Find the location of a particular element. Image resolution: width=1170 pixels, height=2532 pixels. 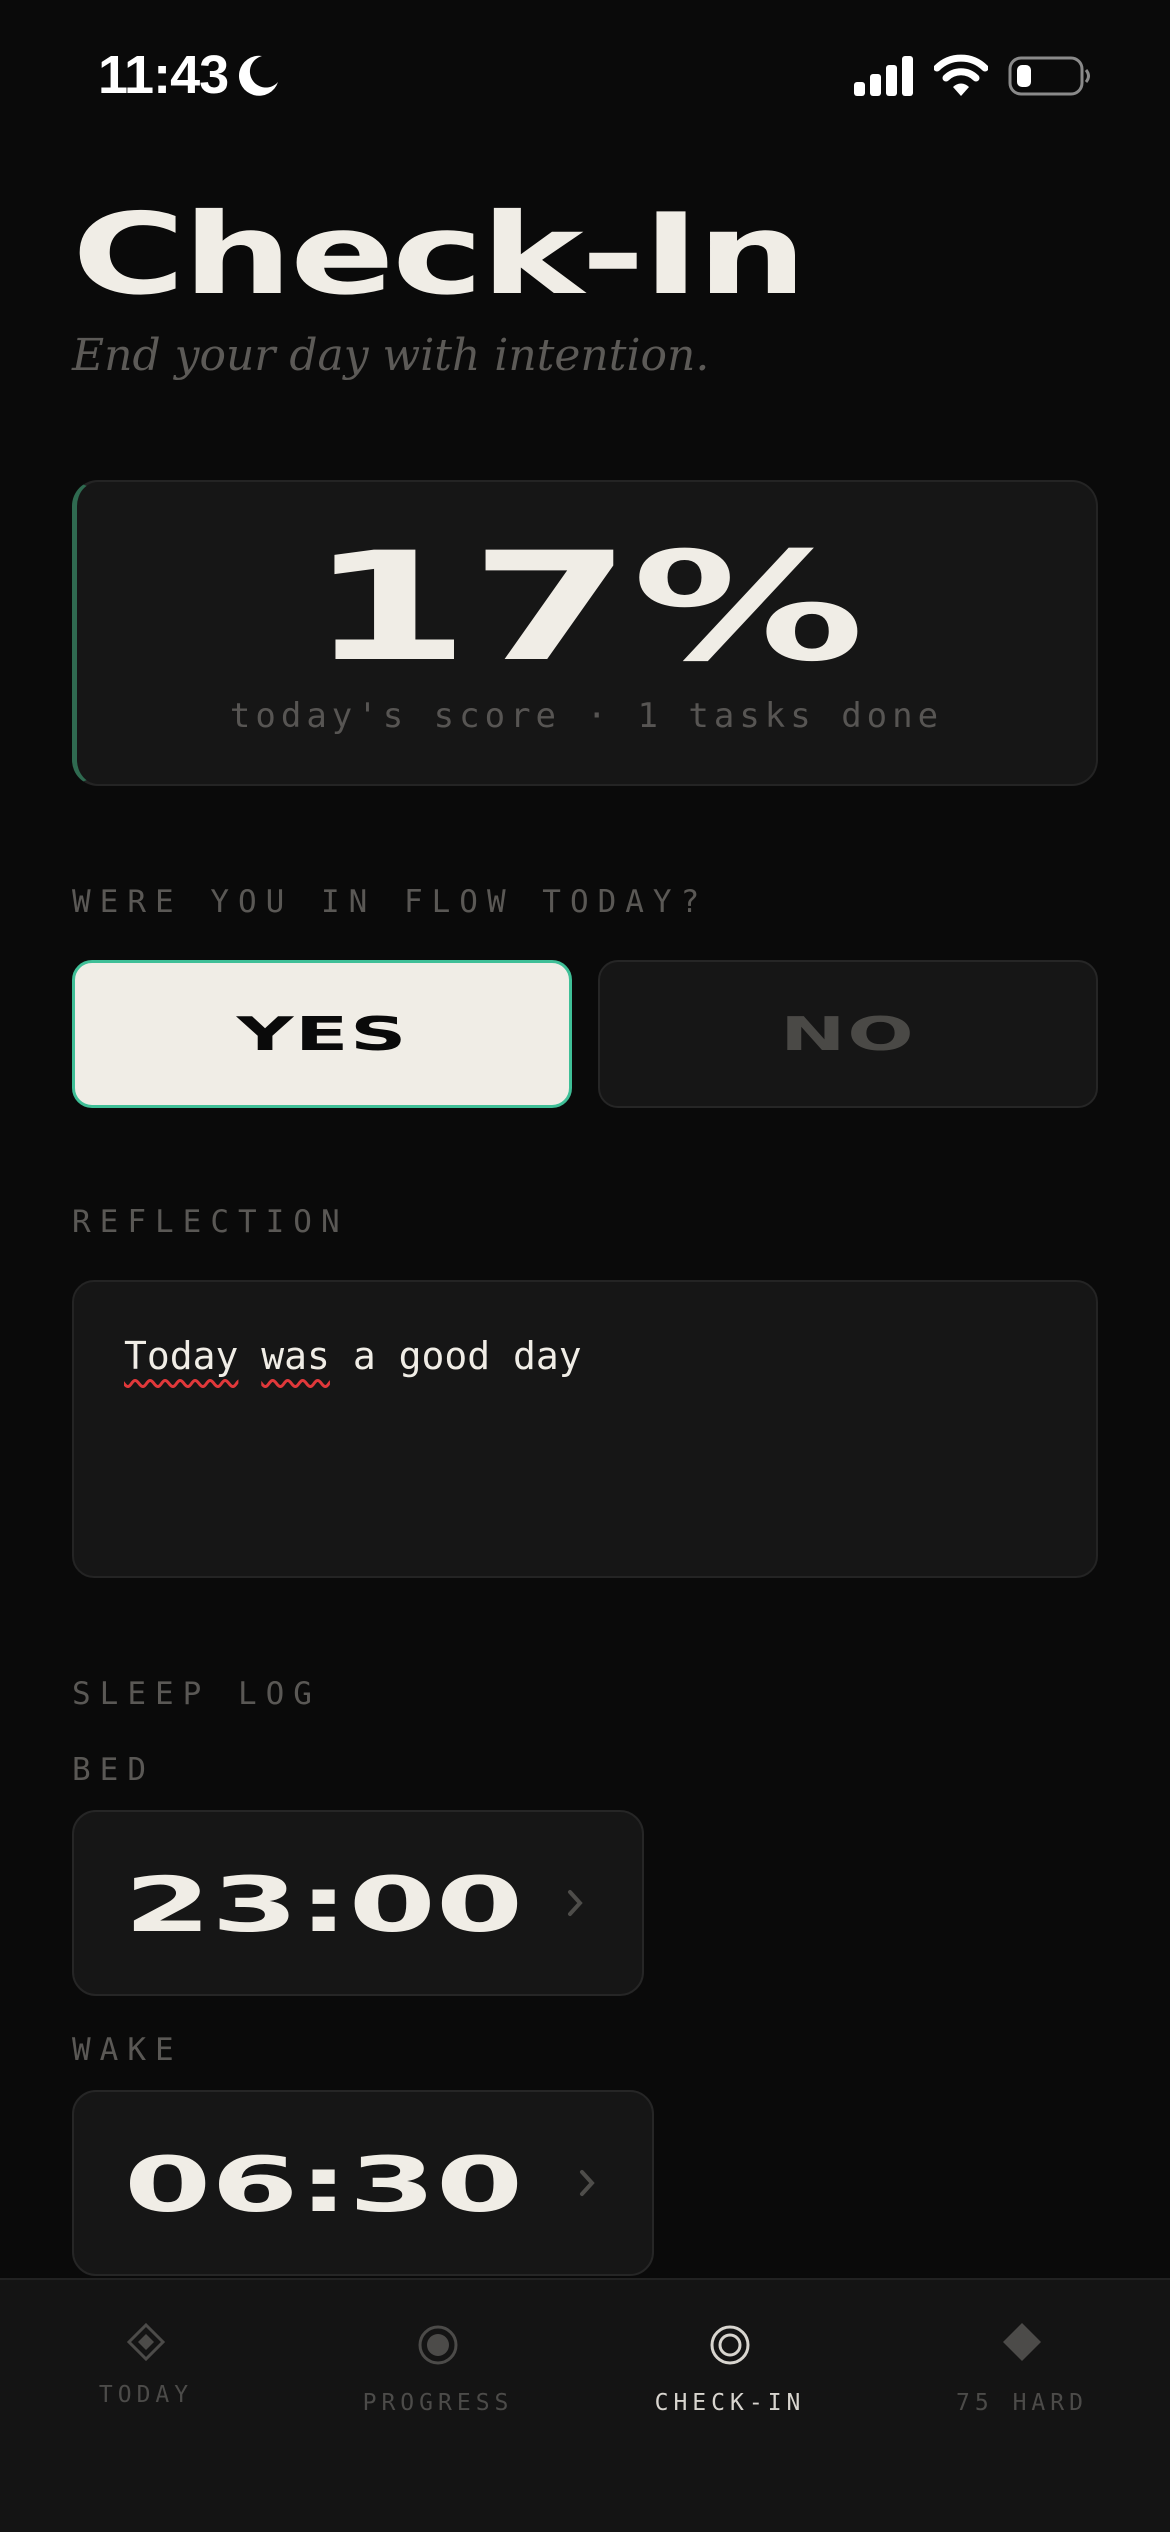

bed-time-value: 23:00 is located at coordinates (324, 1904).